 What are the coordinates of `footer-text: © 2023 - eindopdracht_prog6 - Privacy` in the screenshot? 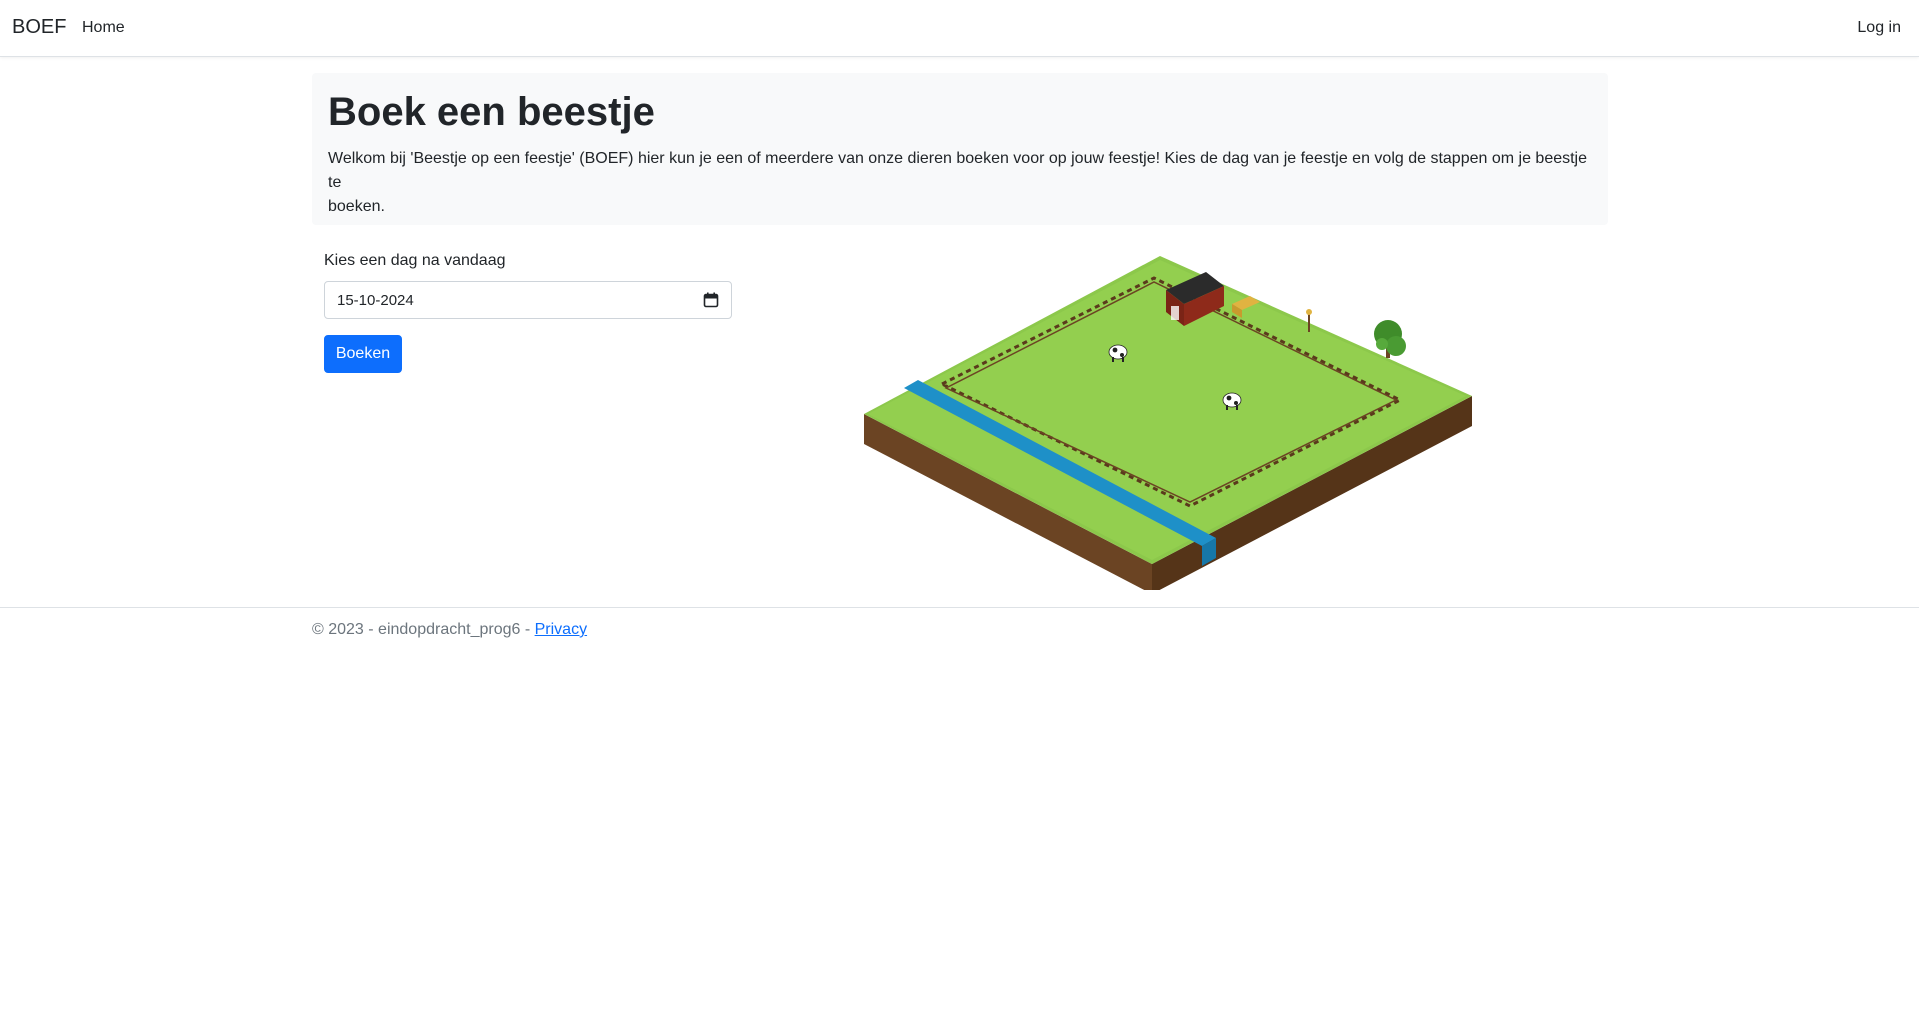 It's located at (449, 630).